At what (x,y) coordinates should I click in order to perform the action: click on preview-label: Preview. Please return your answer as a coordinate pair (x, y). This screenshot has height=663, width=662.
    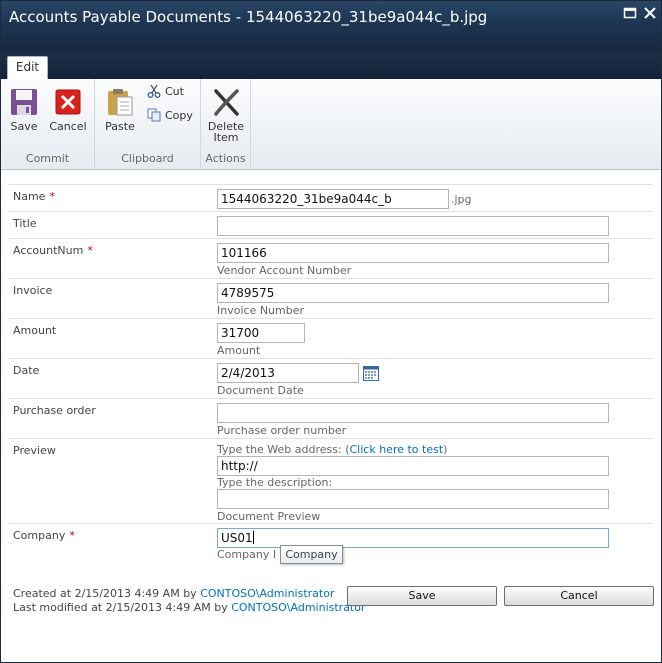
    Looking at the image, I should click on (34, 450).